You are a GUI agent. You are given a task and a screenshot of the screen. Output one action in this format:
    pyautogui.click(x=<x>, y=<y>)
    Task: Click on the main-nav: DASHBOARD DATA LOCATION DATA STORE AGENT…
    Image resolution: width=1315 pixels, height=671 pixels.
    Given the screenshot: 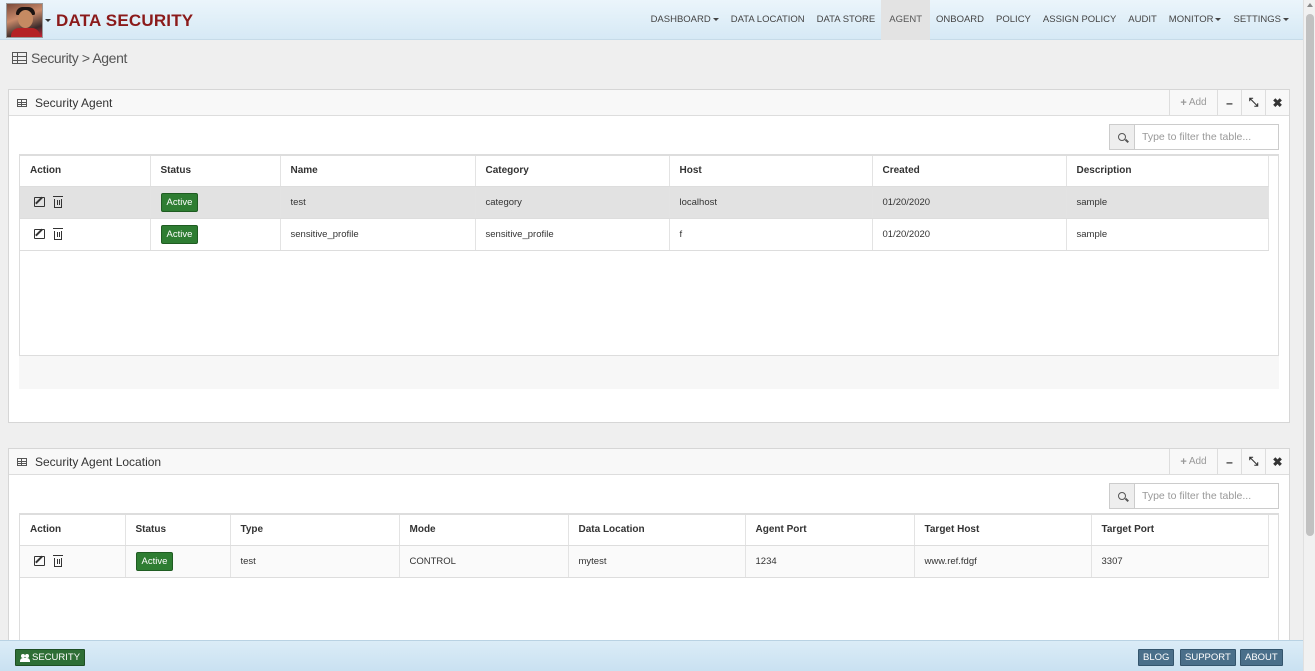 What is the action you would take?
    pyautogui.click(x=970, y=20)
    